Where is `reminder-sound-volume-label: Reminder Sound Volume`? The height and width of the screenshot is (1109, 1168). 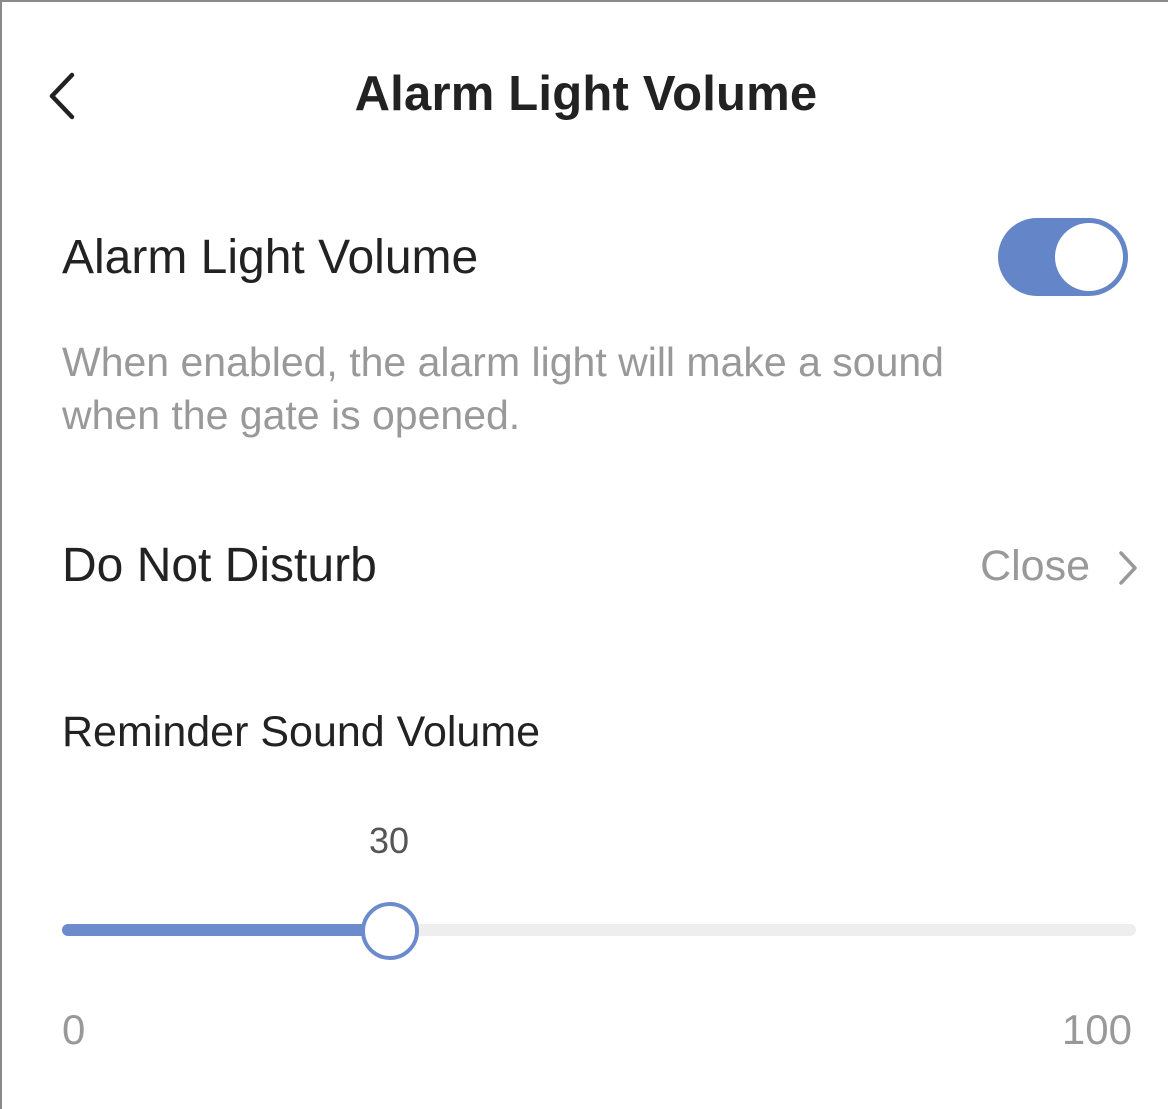 reminder-sound-volume-label: Reminder Sound Volume is located at coordinates (301, 732).